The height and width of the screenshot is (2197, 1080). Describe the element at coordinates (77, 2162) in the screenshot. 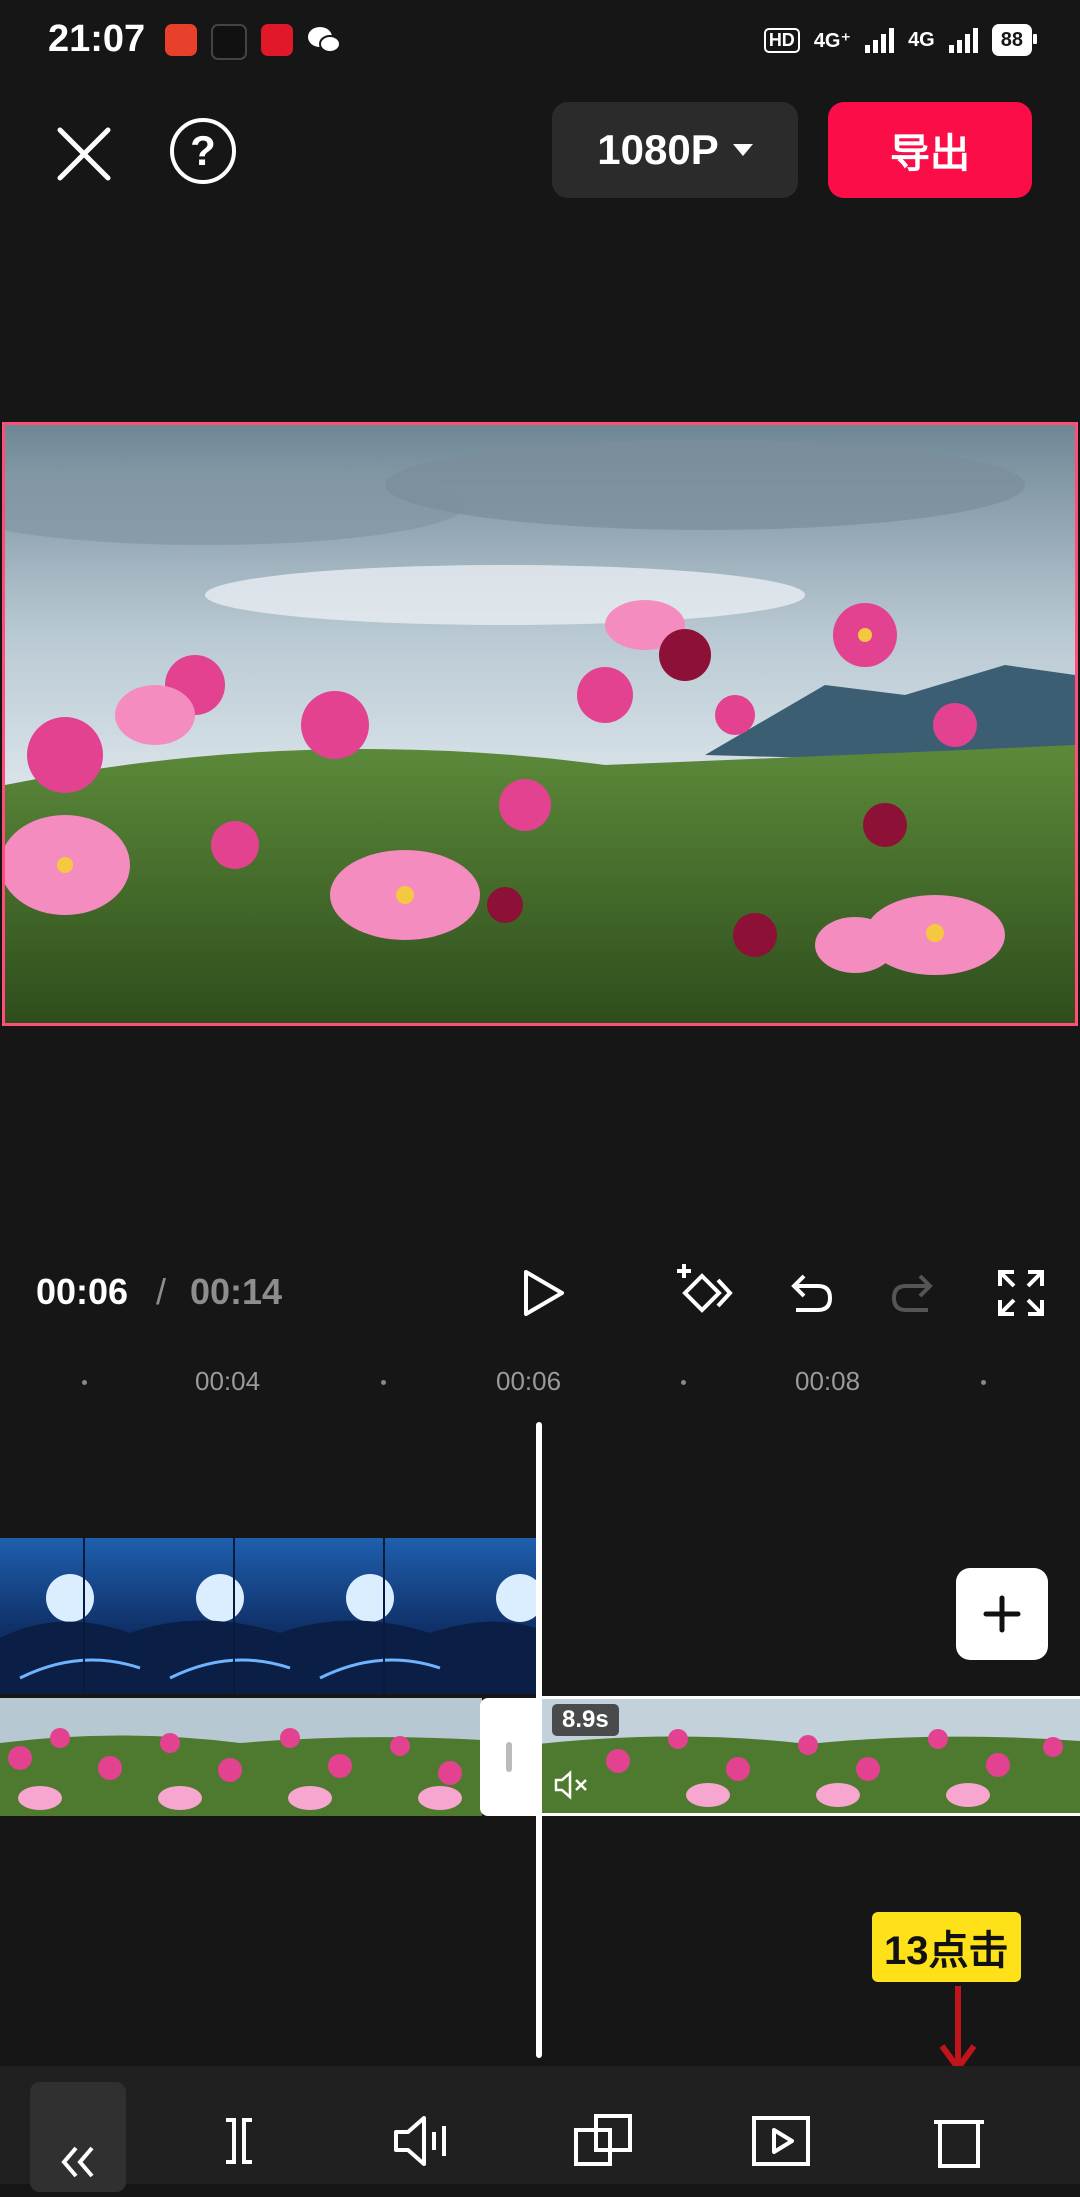

I see `double-chevron-left-icon` at that location.